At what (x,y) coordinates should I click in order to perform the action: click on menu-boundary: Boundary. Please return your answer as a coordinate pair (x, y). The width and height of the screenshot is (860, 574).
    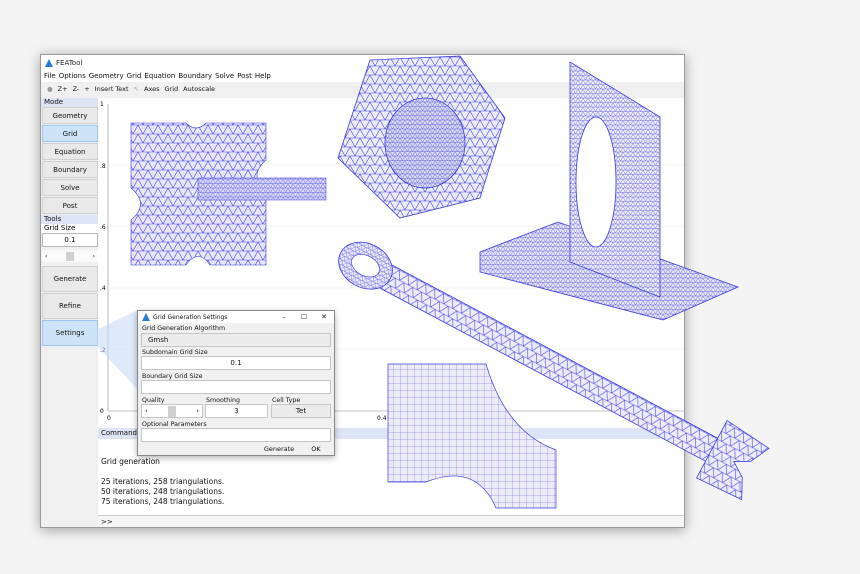
    Looking at the image, I should click on (195, 76).